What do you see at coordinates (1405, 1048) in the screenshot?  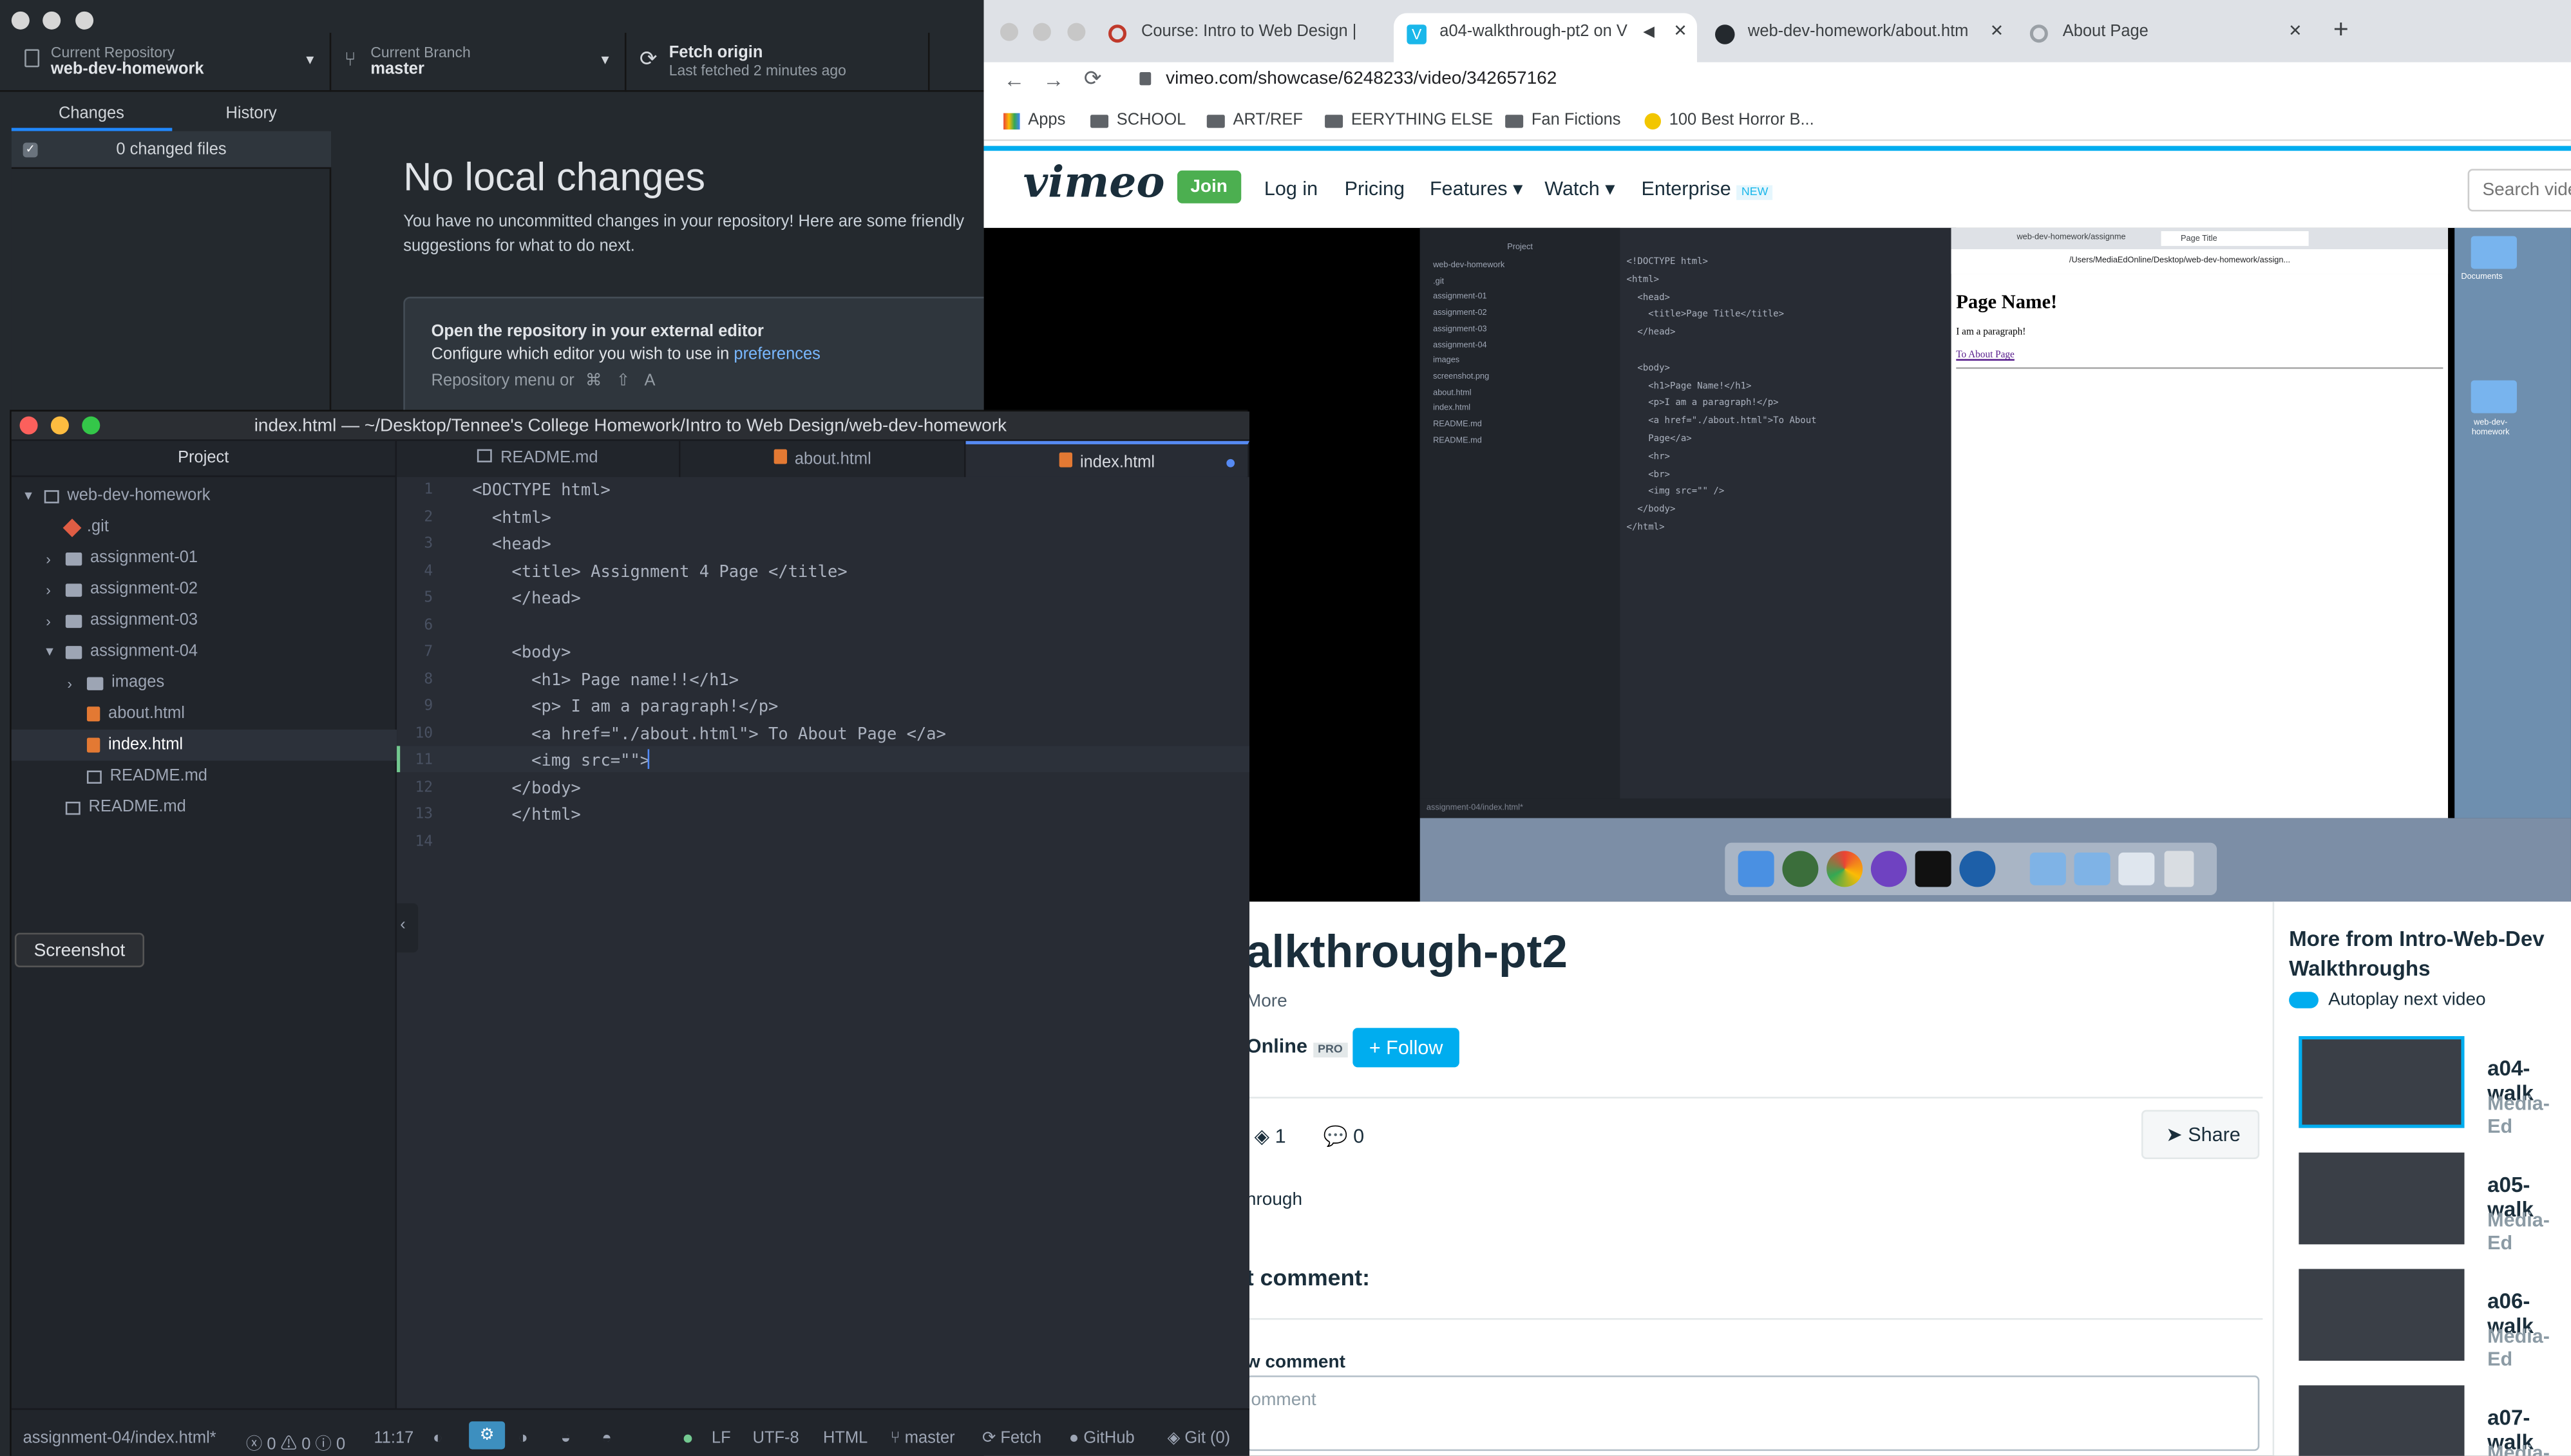 I see `follow-button: + Follow` at bounding box center [1405, 1048].